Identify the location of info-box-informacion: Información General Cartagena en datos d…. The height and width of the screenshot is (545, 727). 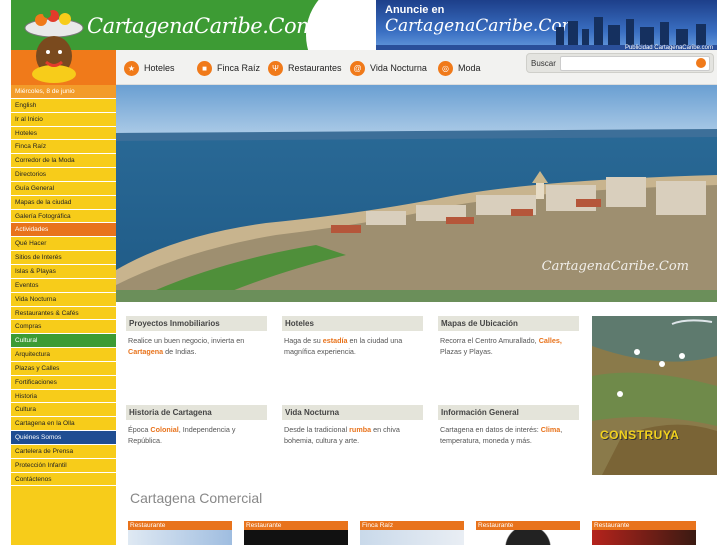
(508, 425).